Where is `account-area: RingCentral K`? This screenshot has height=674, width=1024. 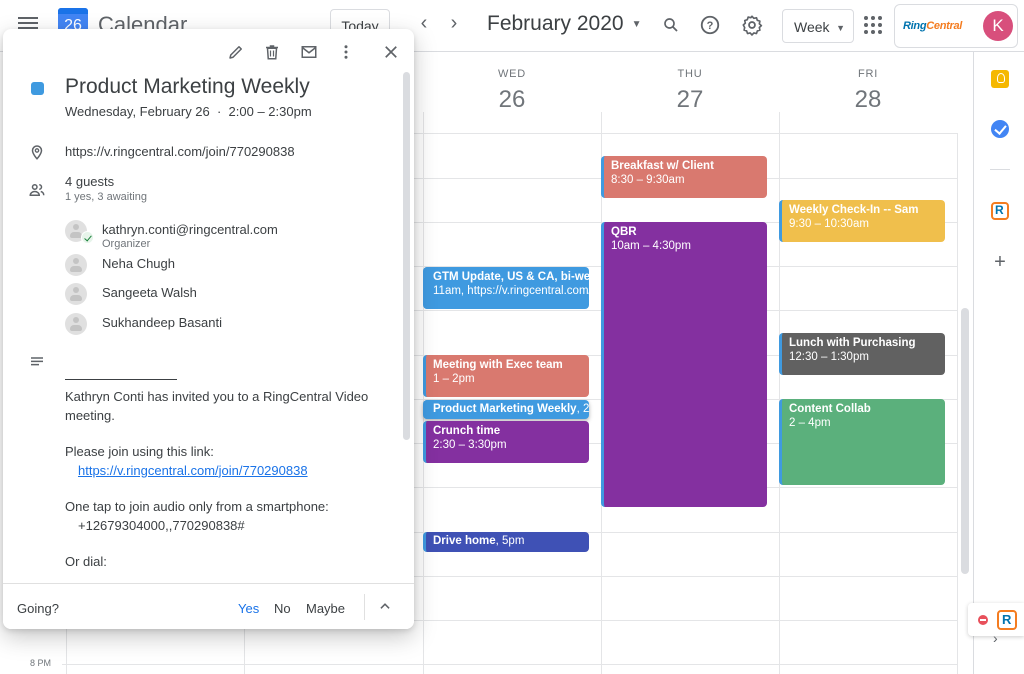
account-area: RingCentral K is located at coordinates (956, 26).